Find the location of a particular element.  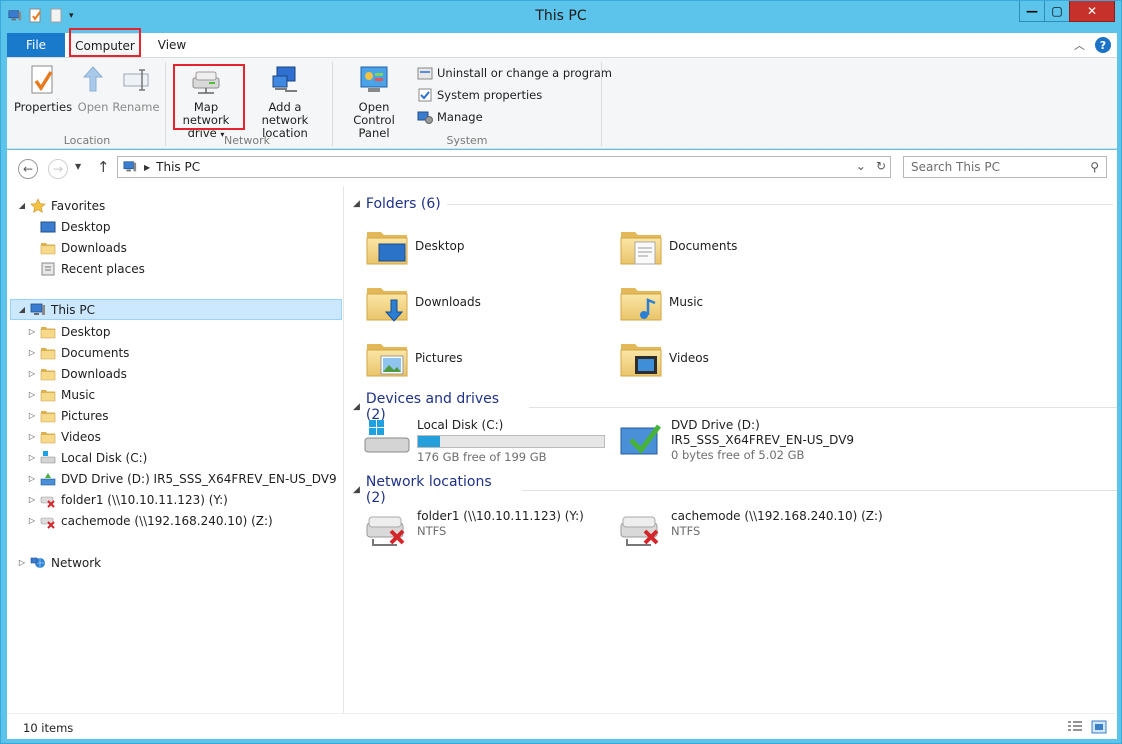

search-box: ⚲ is located at coordinates (1005, 167).